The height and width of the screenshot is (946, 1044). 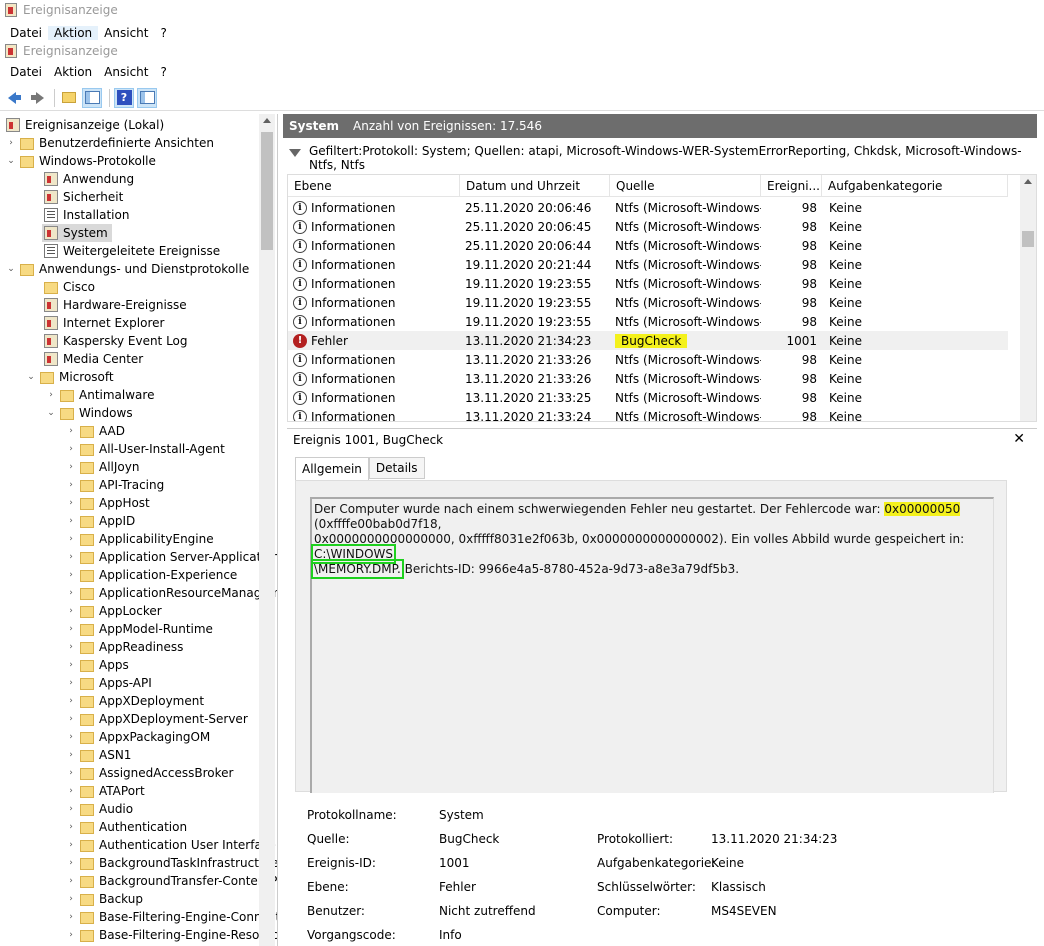 I want to click on tree-windows-child: › Backup, so click(x=104, y=899).